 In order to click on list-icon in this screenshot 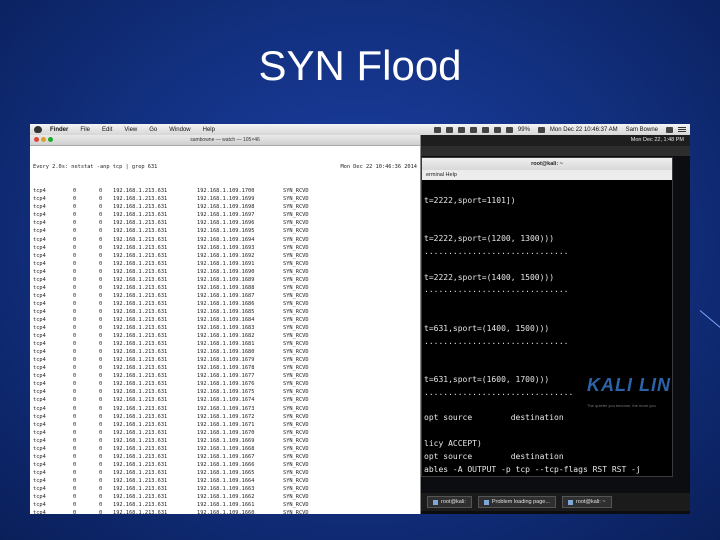, I will do `click(682, 129)`.